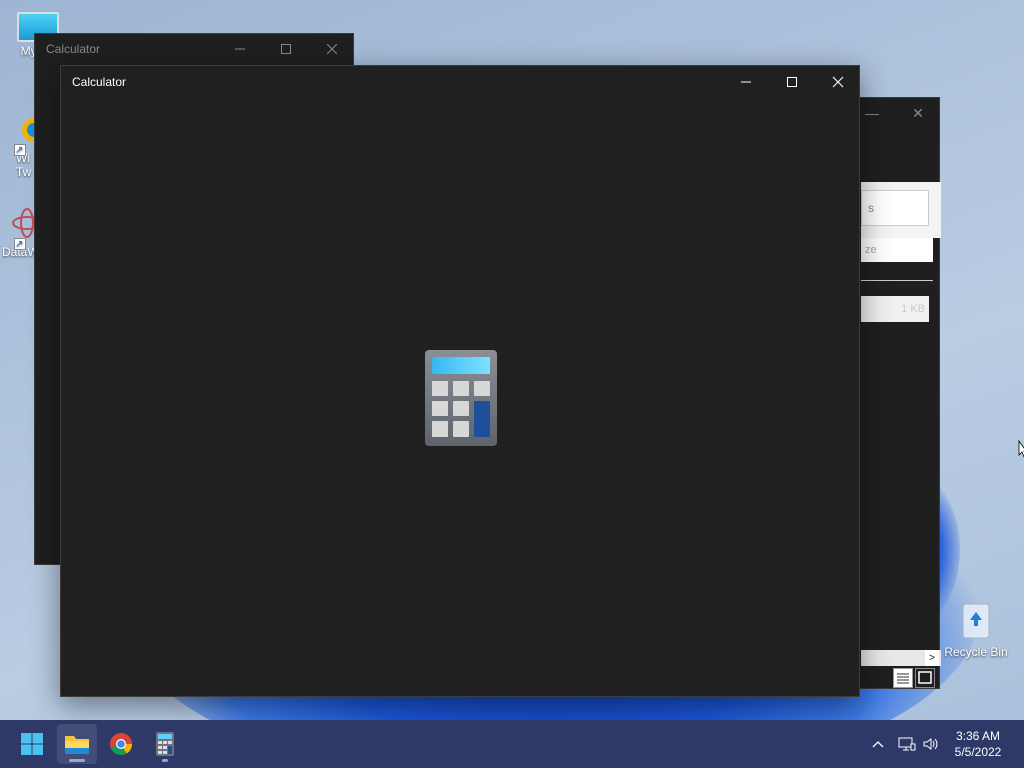 Image resolution: width=1024 pixels, height=768 pixels. Describe the element at coordinates (895, 208) in the screenshot. I see `explorer-search-field: s` at that location.